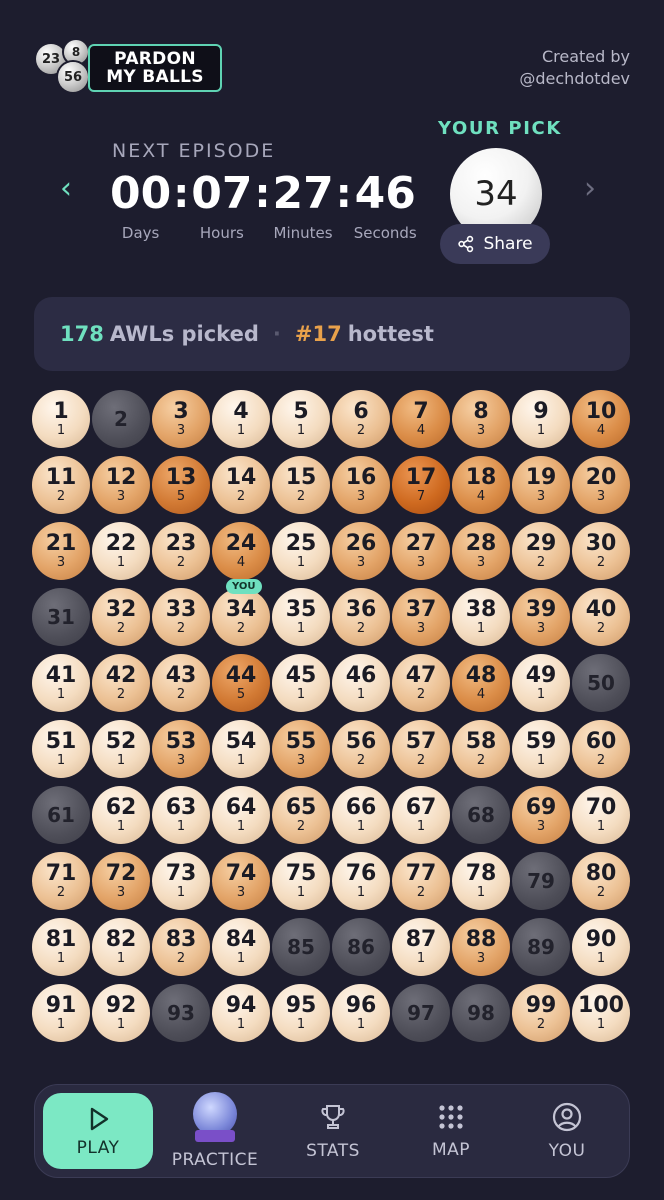  What do you see at coordinates (121, 419) in the screenshot?
I see `number-ball-2: 2` at bounding box center [121, 419].